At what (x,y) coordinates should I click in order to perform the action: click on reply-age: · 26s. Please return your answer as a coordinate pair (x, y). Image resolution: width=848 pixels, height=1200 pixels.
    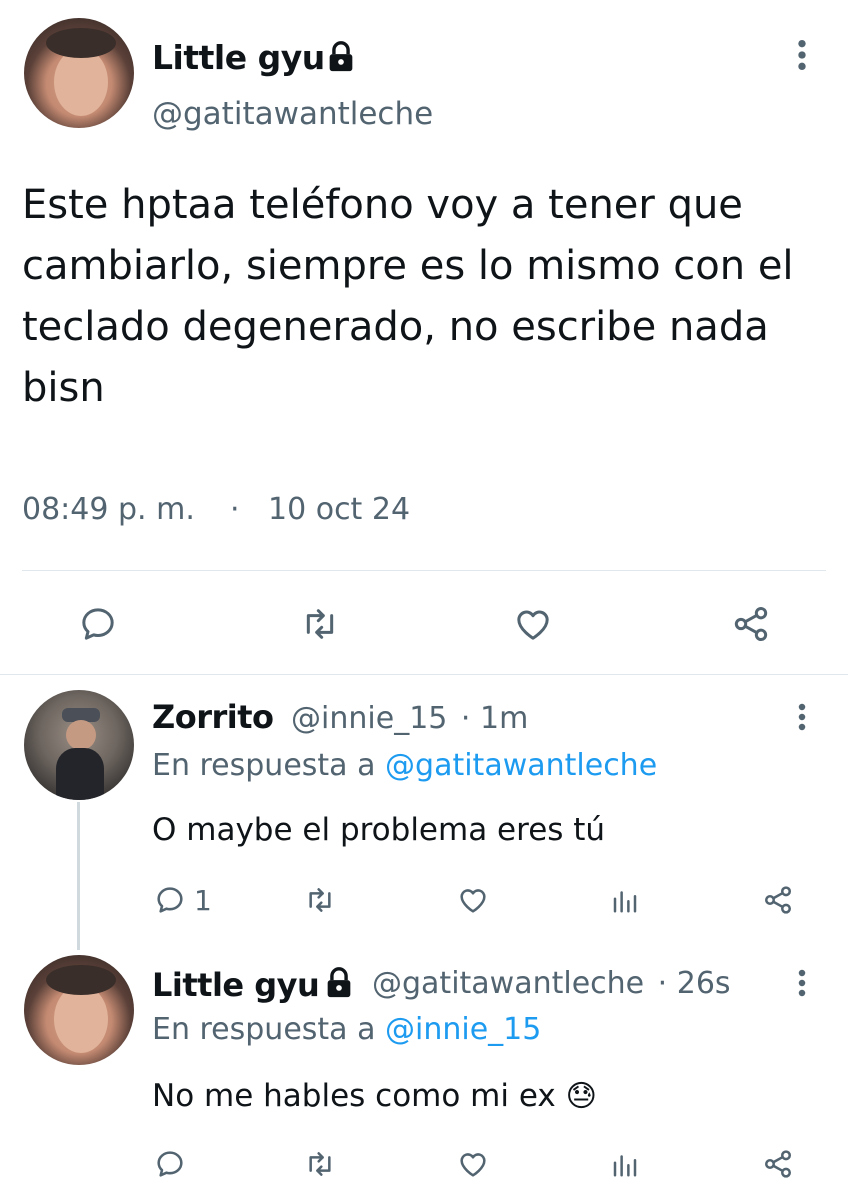
    Looking at the image, I should click on (694, 983).